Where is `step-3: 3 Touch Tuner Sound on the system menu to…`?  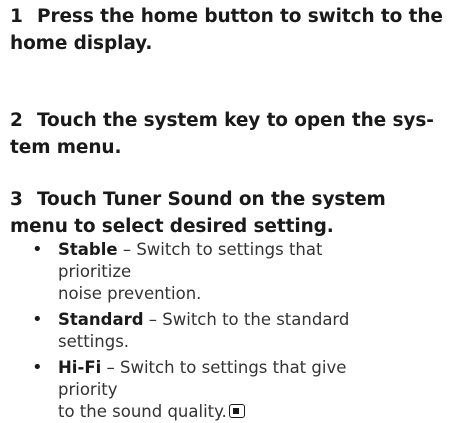 step-3: 3 Touch Tuner Sound on the system menu to… is located at coordinates (198, 213).